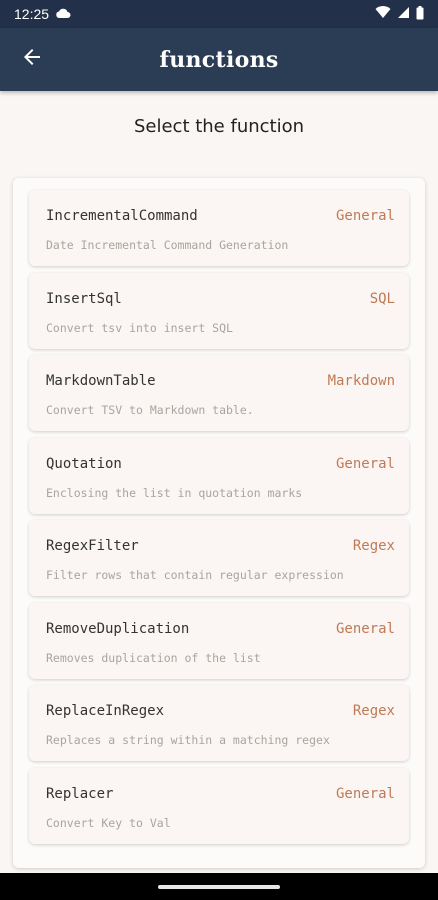 Image resolution: width=438 pixels, height=900 pixels. I want to click on battery-icon, so click(420, 14).